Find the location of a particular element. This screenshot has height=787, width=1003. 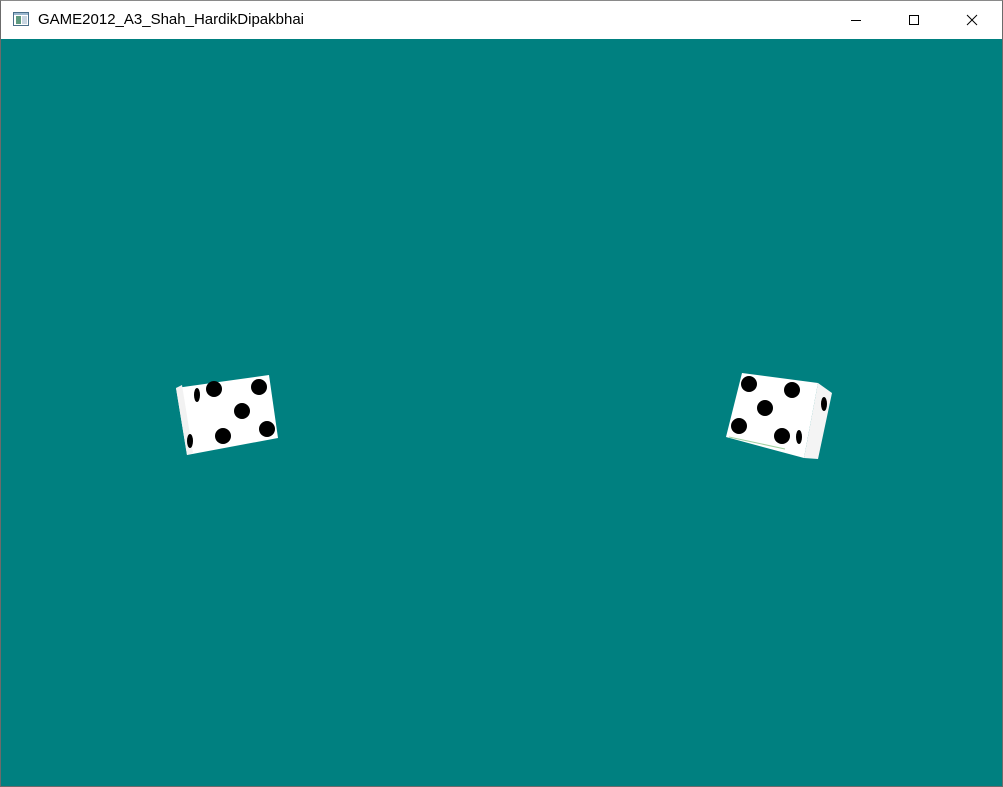

minimize-icon is located at coordinates (856, 20).